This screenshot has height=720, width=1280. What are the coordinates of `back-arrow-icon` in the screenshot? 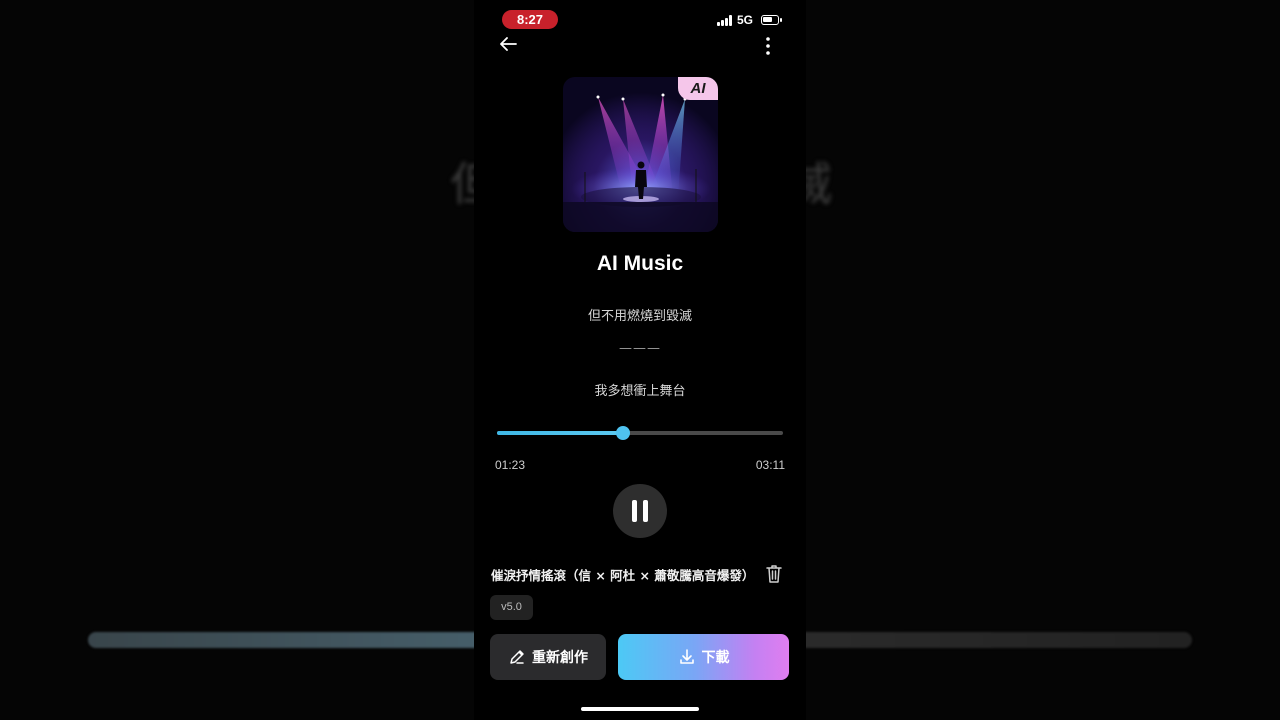 It's located at (508, 44).